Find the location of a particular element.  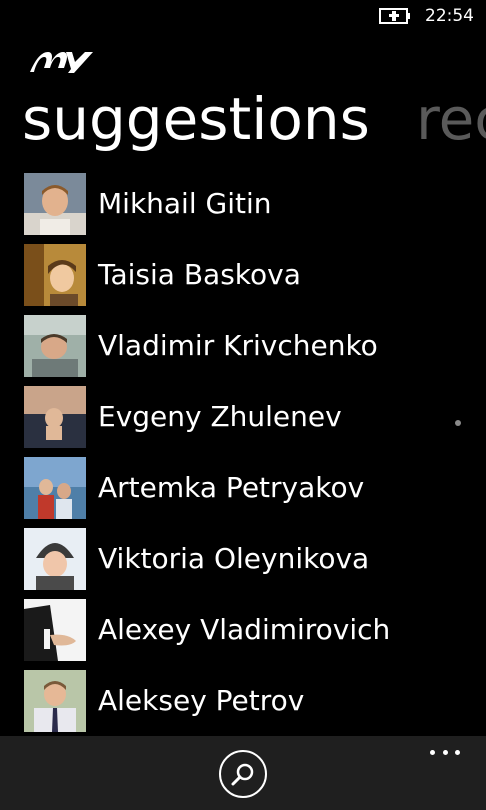

list-item: Alexey Vladimirovich is located at coordinates (243, 630).